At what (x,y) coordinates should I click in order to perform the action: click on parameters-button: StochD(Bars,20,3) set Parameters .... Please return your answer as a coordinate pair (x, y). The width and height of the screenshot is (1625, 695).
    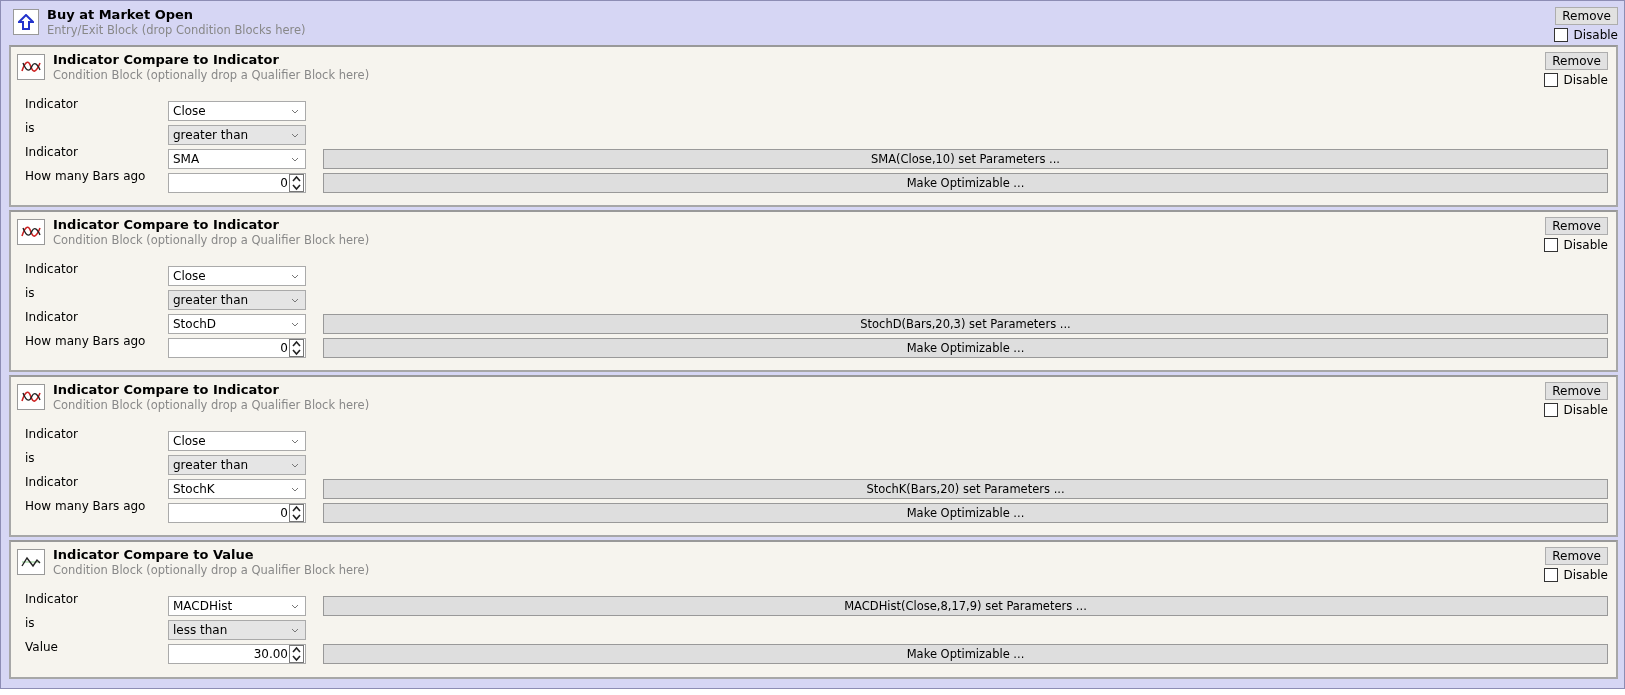
    Looking at the image, I should click on (965, 324).